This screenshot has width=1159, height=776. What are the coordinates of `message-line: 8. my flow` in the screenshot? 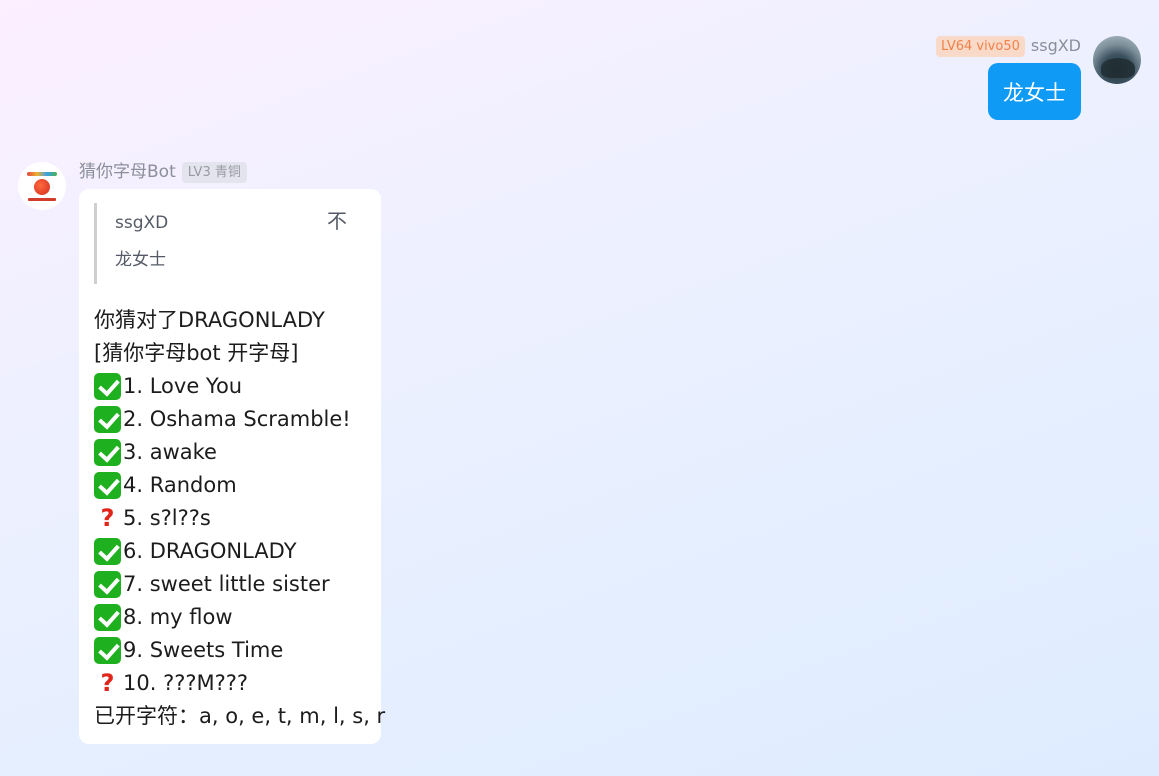 It's located at (237, 617).